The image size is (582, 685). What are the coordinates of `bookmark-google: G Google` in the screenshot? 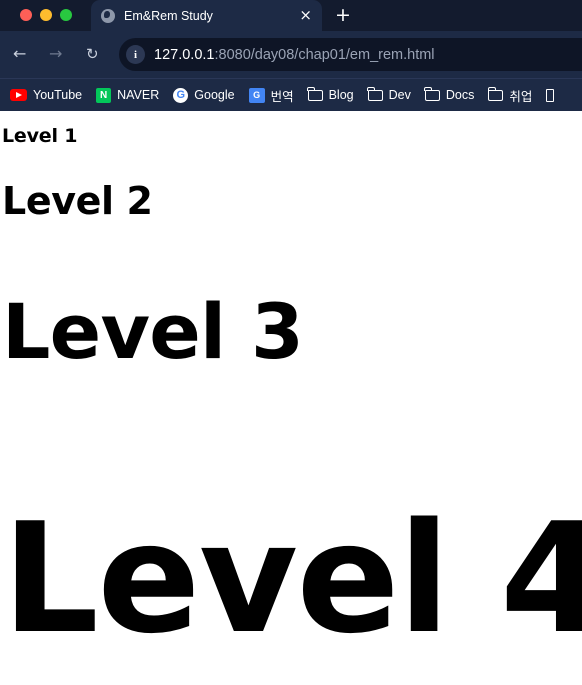 It's located at (204, 95).